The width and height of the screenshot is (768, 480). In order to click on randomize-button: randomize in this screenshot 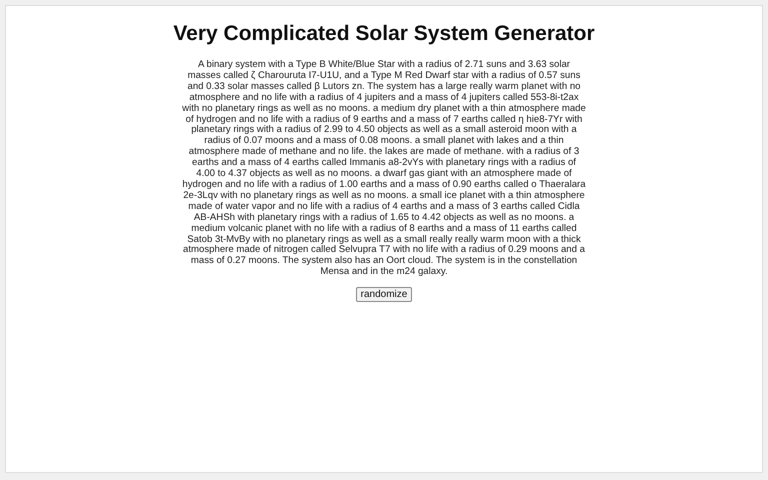, I will do `click(384, 294)`.